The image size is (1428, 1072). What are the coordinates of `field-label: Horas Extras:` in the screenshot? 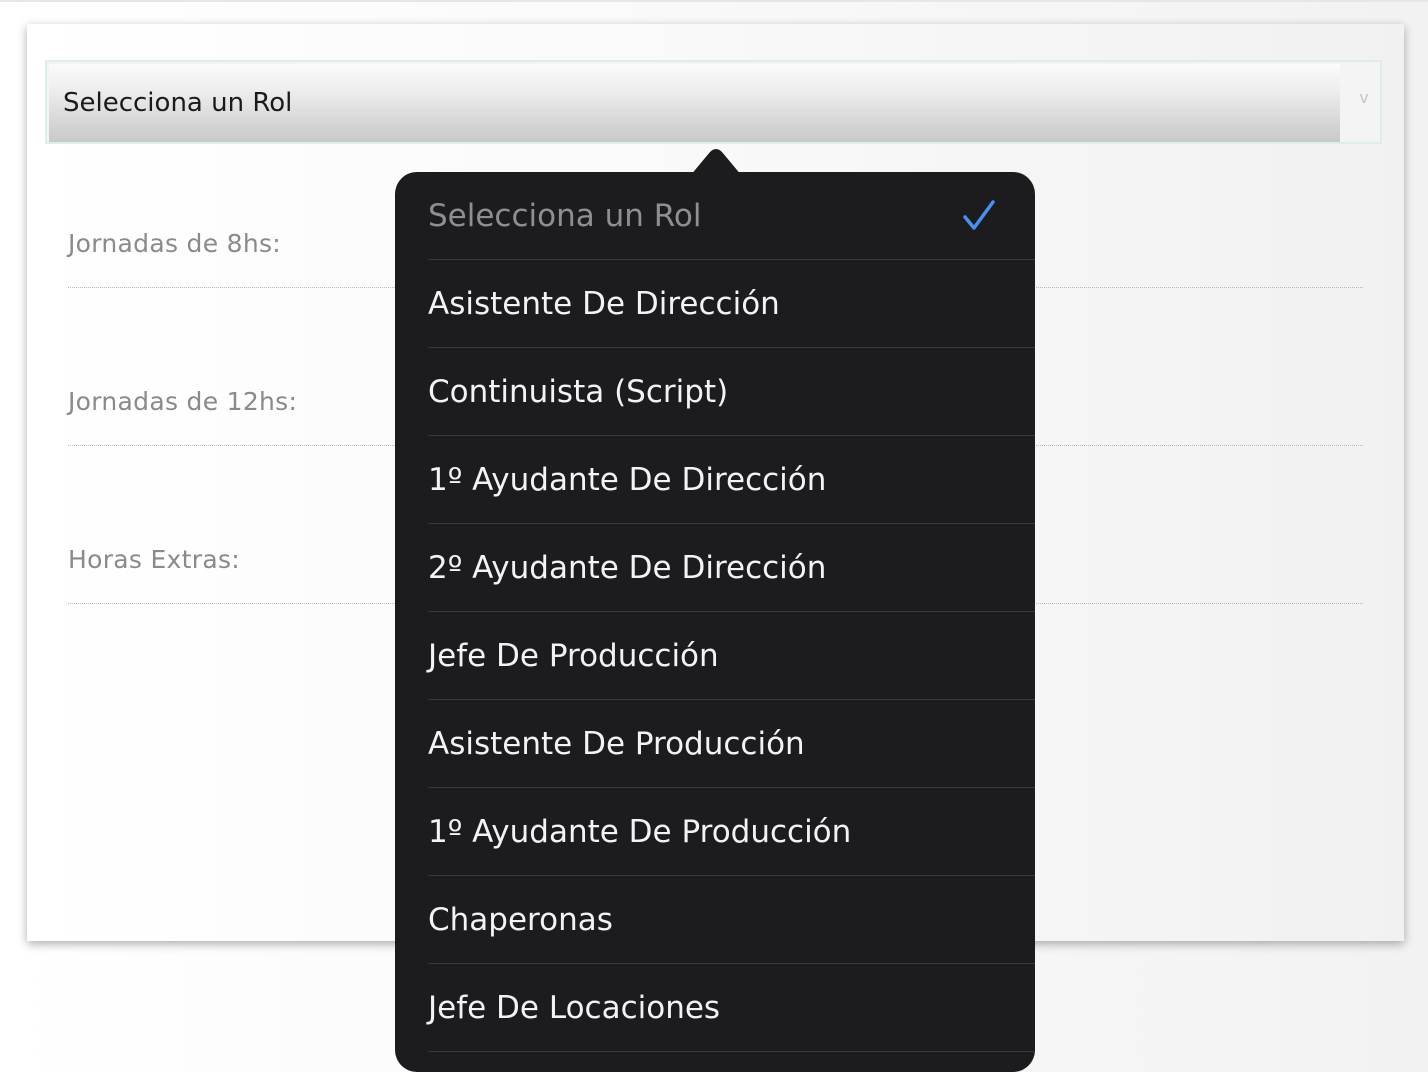 It's located at (154, 559).